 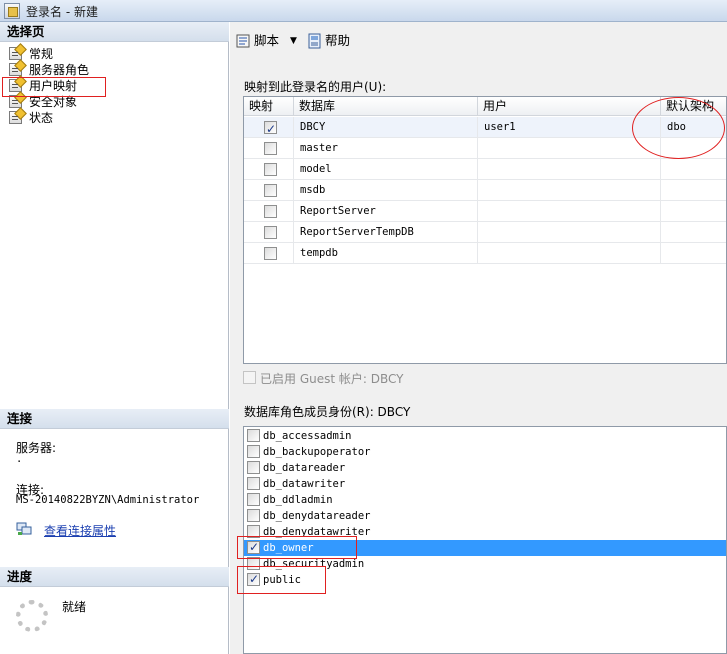 What do you see at coordinates (41, 54) in the screenshot?
I see `page-item-label: 常规` at bounding box center [41, 54].